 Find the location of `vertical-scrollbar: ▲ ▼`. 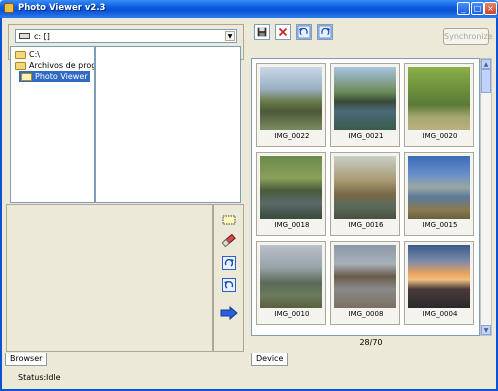

vertical-scrollbar: ▲ ▼ is located at coordinates (486, 197).